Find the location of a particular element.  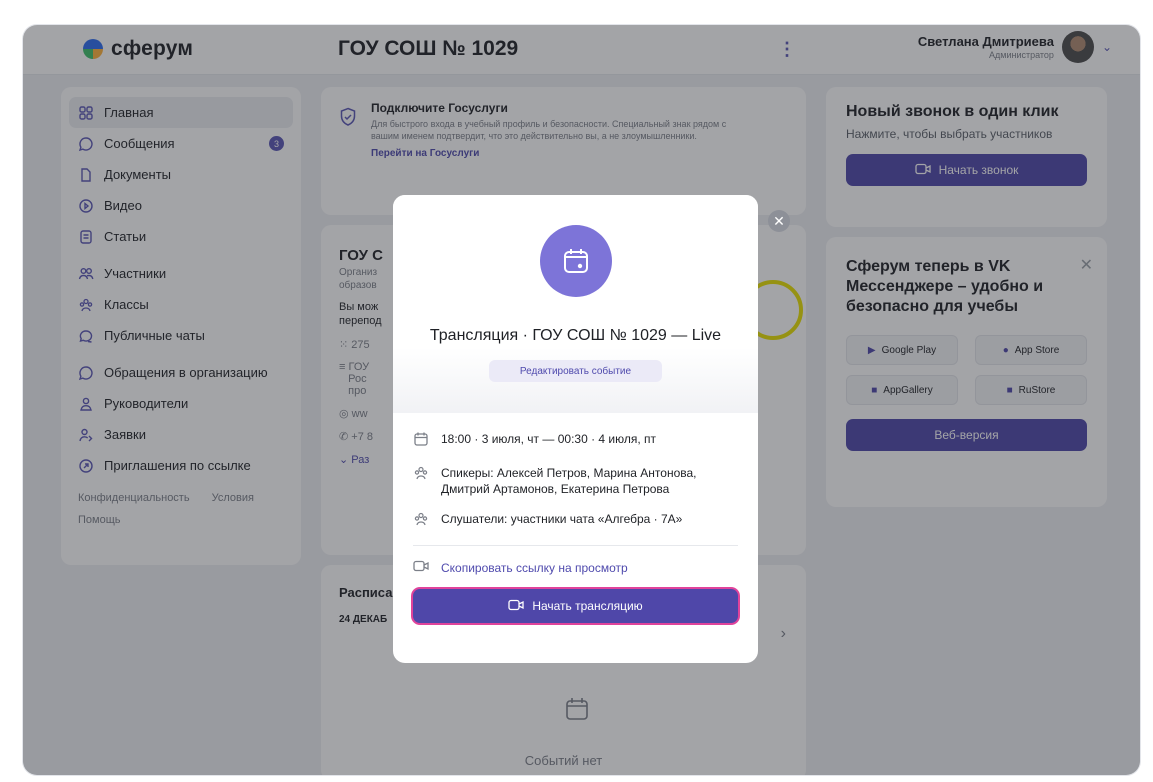

start-broadcast-button: Начать трансляцию is located at coordinates (575, 606).